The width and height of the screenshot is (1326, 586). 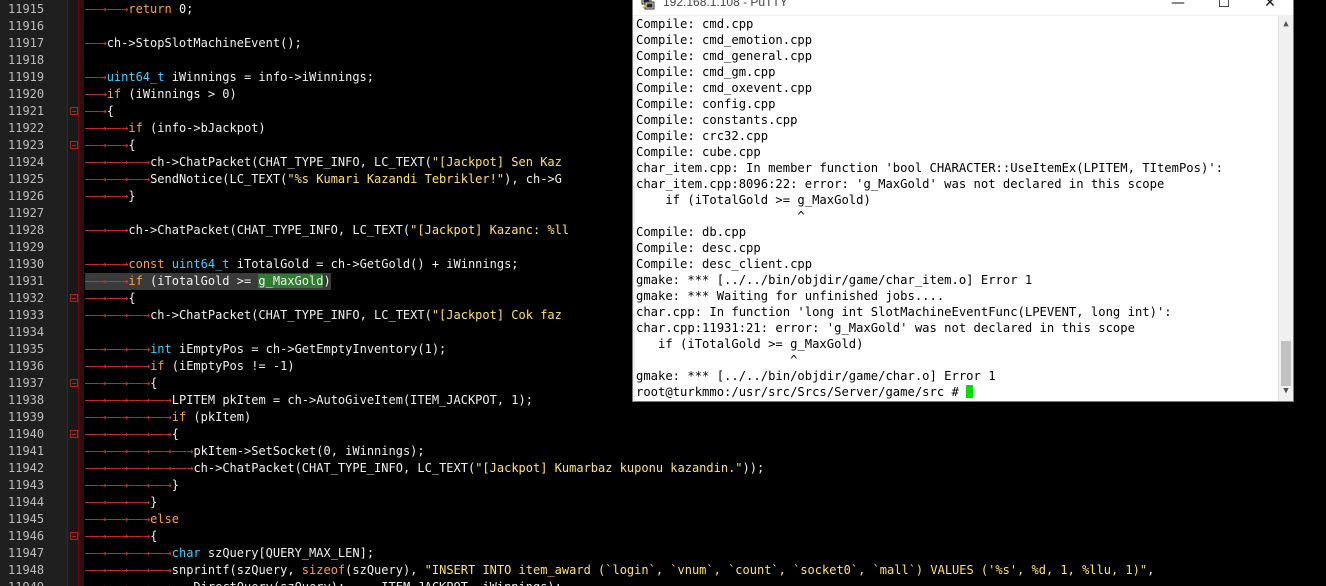 What do you see at coordinates (1285, 208) in the screenshot?
I see `terminal-scrollbar: ▲ ▼` at bounding box center [1285, 208].